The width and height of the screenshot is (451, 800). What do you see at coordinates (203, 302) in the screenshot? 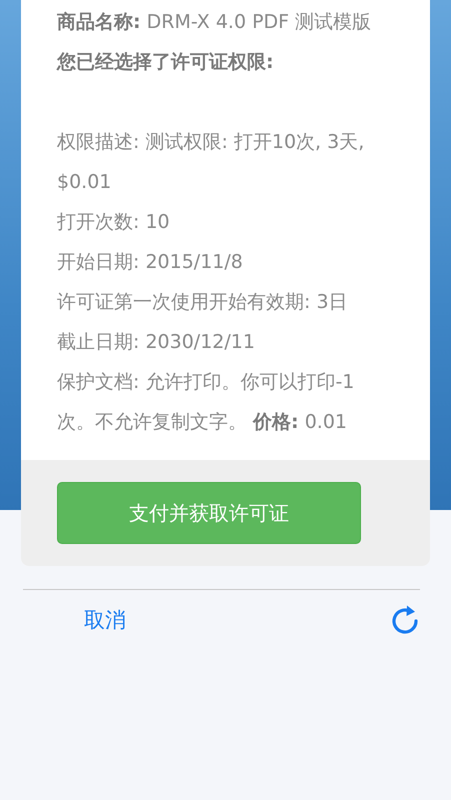
I see `detail-text: 许可证第一次使用开始有效期: 3日` at bounding box center [203, 302].